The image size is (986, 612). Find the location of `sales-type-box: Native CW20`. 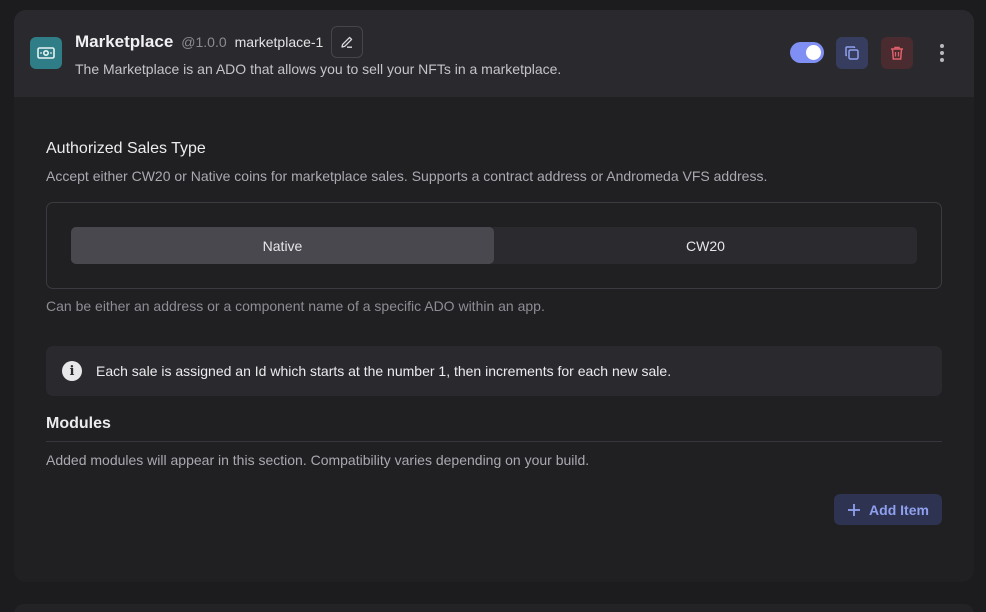

sales-type-box: Native CW20 is located at coordinates (494, 245).